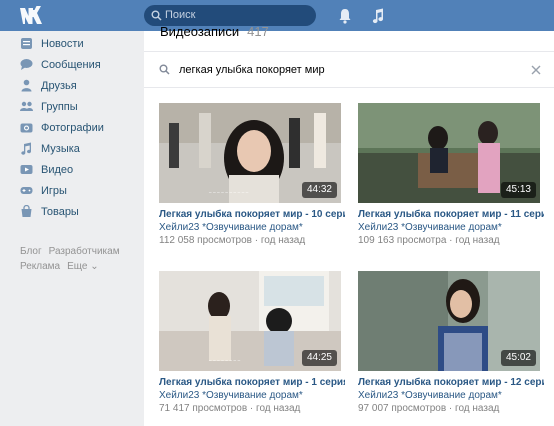 This screenshot has width=554, height=426. I want to click on friends-icon, so click(26, 85).